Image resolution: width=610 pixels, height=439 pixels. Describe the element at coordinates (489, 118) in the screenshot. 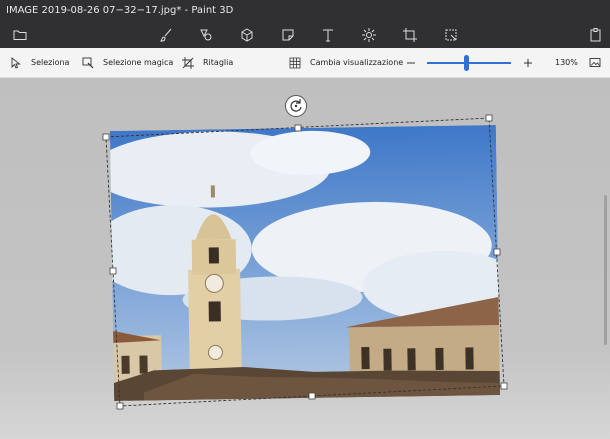

I see `resize-handle-top-right` at that location.